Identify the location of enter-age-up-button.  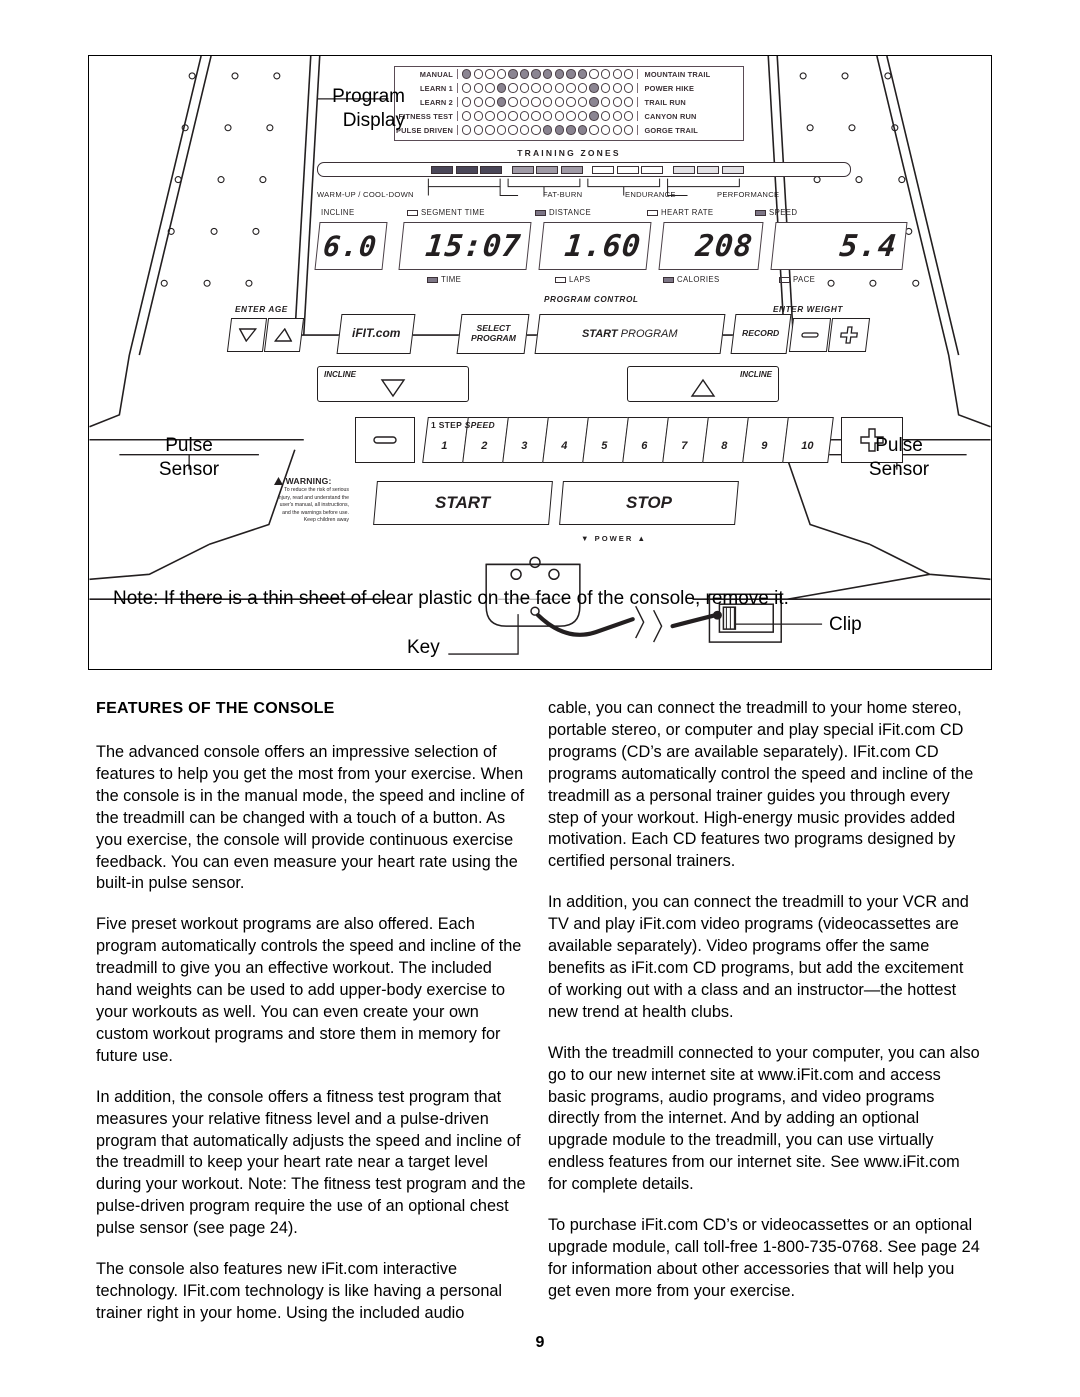
(284, 335).